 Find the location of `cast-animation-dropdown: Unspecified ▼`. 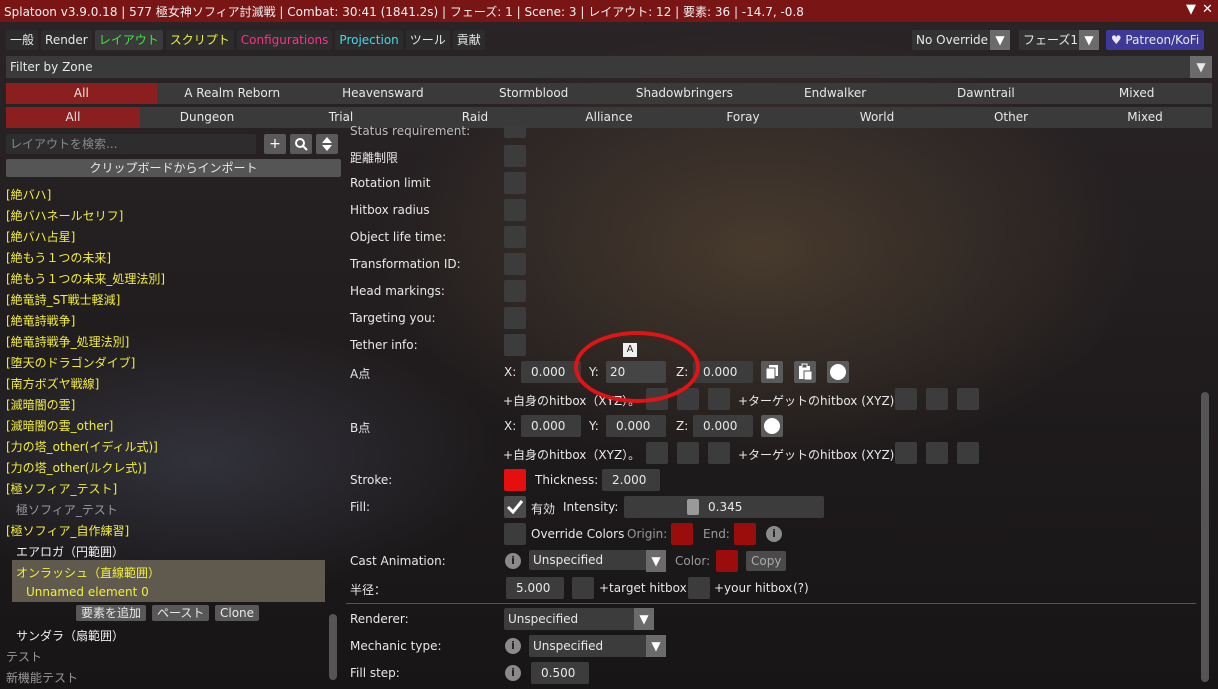

cast-animation-dropdown: Unspecified ▼ is located at coordinates (597, 561).